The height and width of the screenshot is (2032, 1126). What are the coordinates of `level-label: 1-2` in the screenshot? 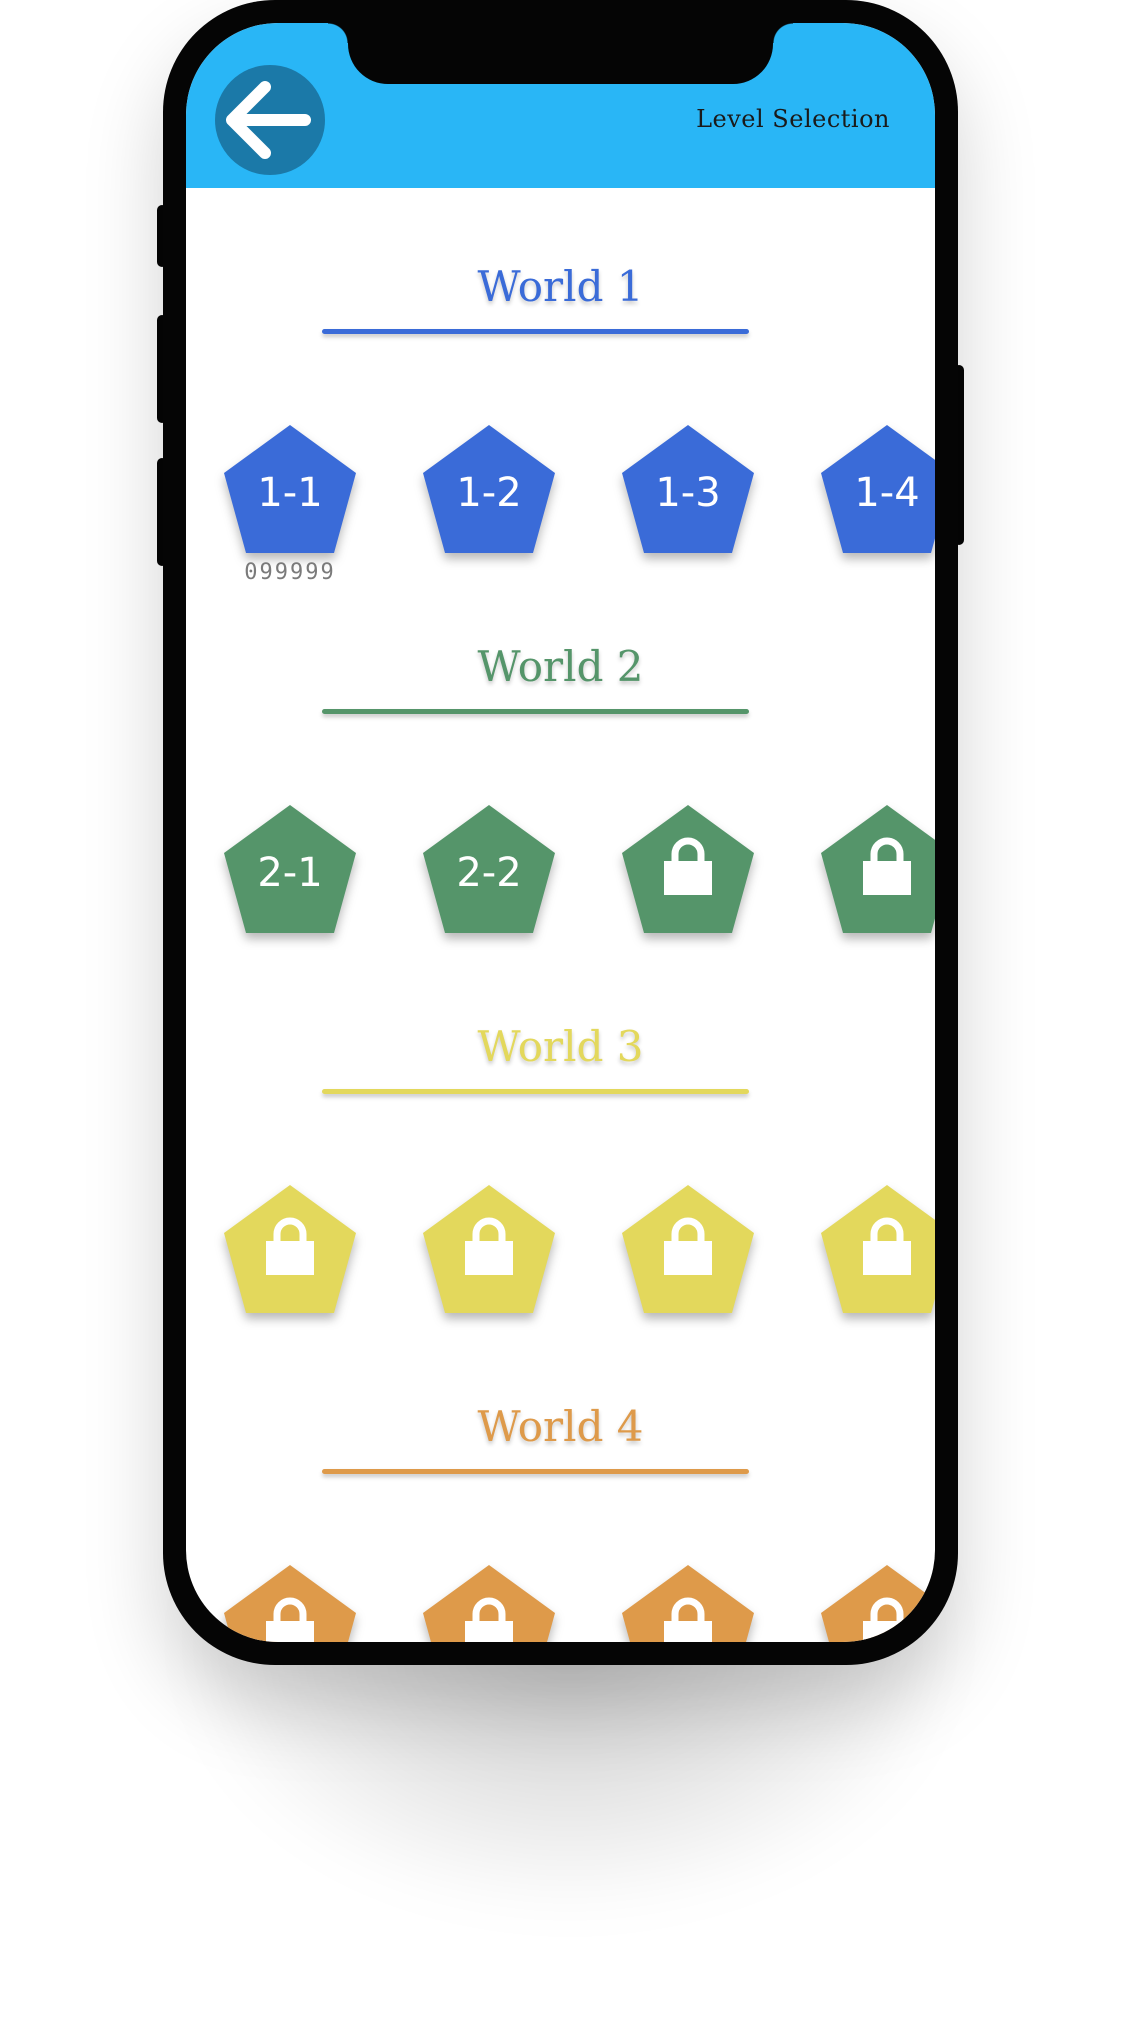 It's located at (489, 493).